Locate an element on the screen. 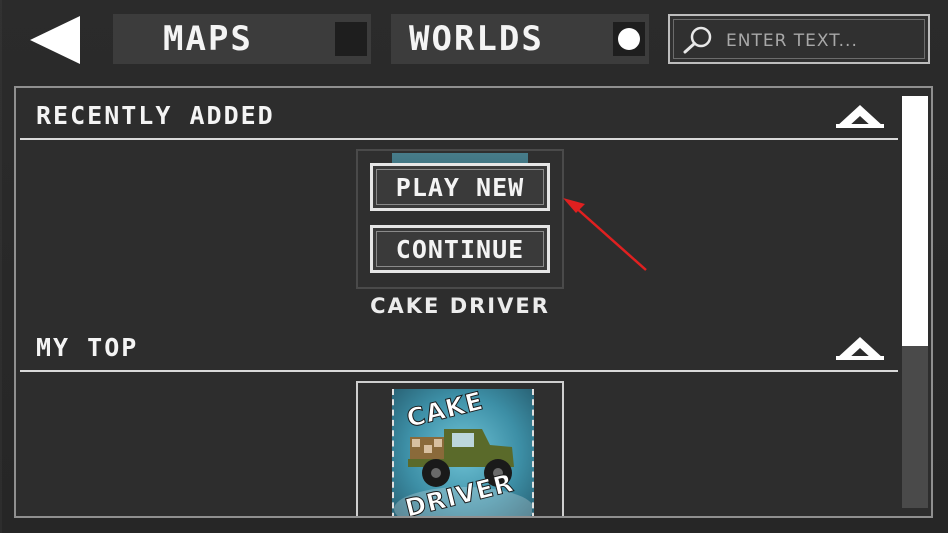  map-title: CAKE DRIVER is located at coordinates (460, 306).